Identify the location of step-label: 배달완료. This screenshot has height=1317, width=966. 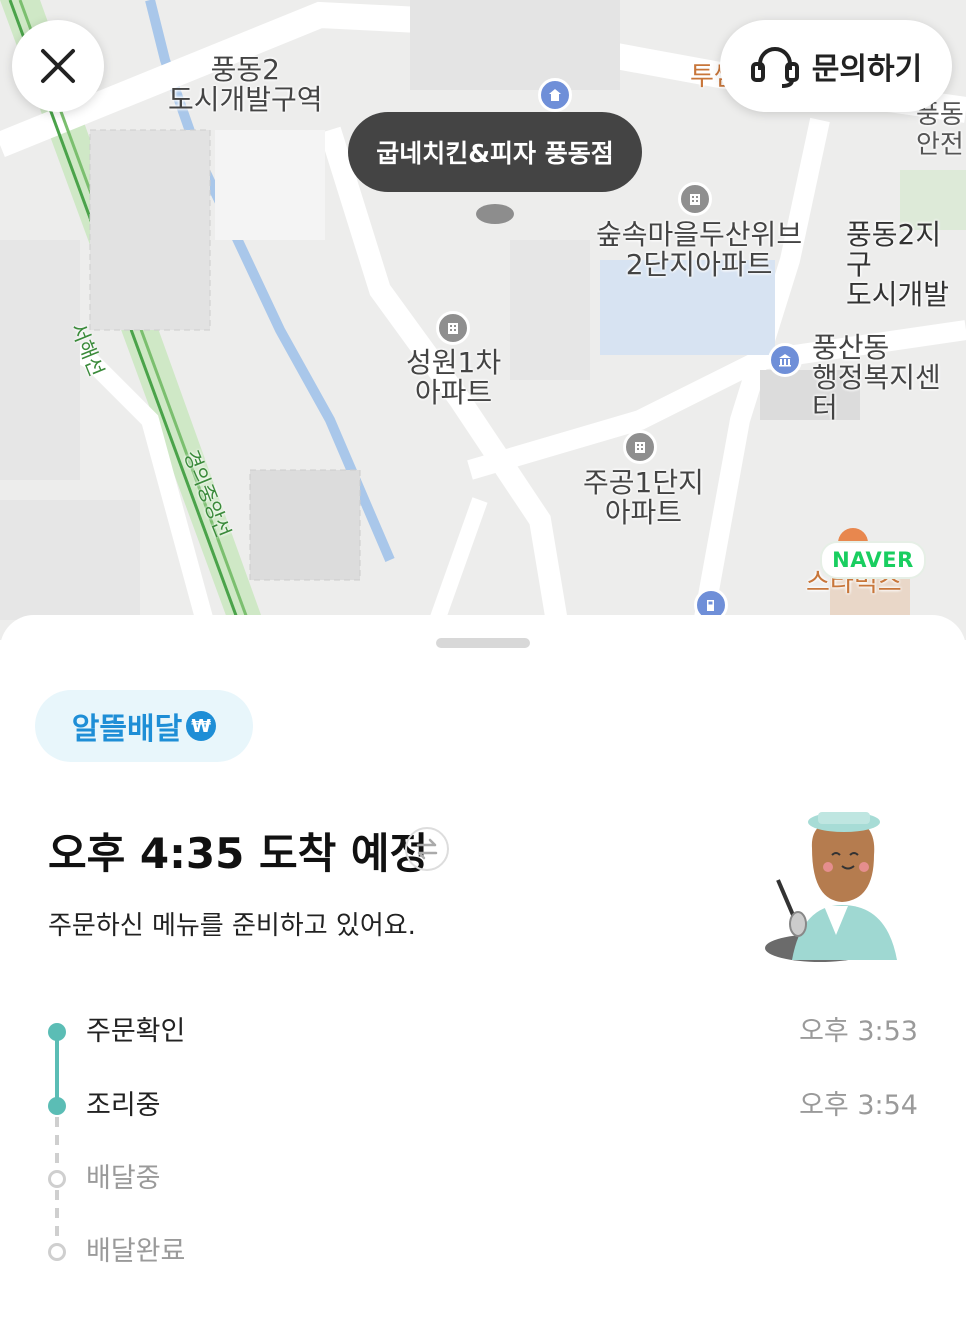
(136, 1251).